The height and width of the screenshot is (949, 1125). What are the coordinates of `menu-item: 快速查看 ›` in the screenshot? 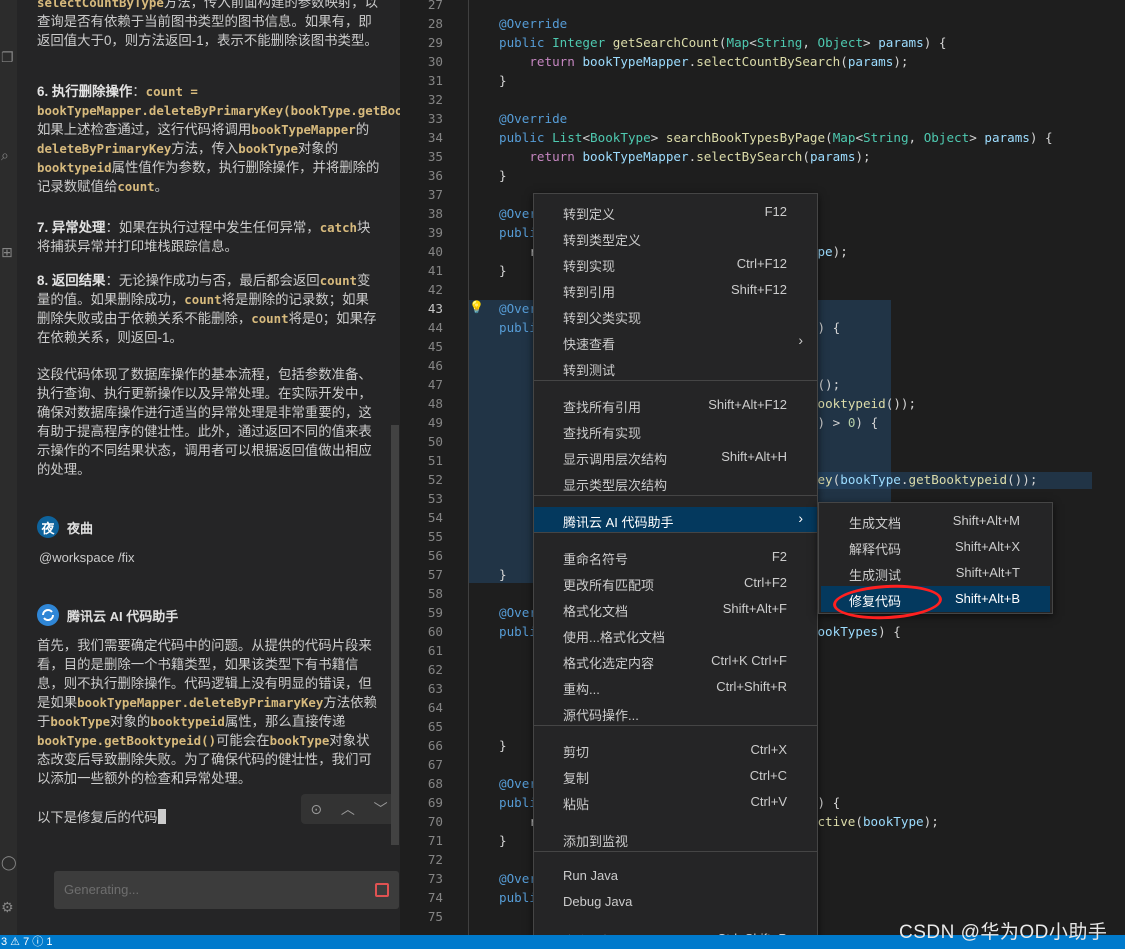 It's located at (675, 342).